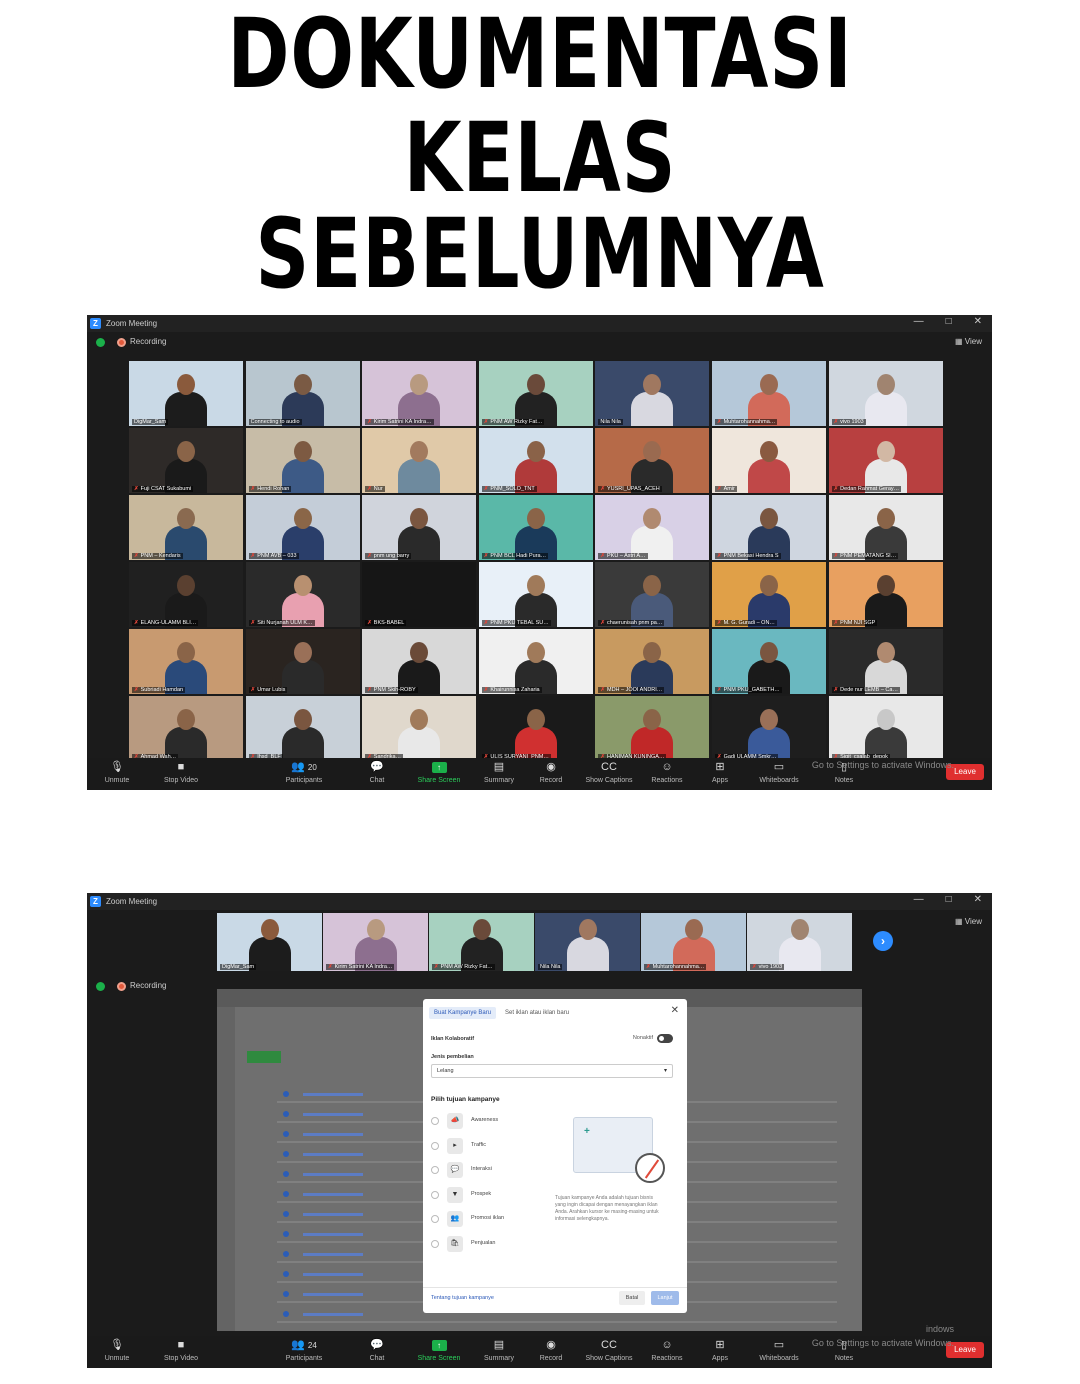 This screenshot has width=1080, height=1384. What do you see at coordinates (302, 527) in the screenshot?
I see `participant-tile: ✗ PNM AVB – 033` at bounding box center [302, 527].